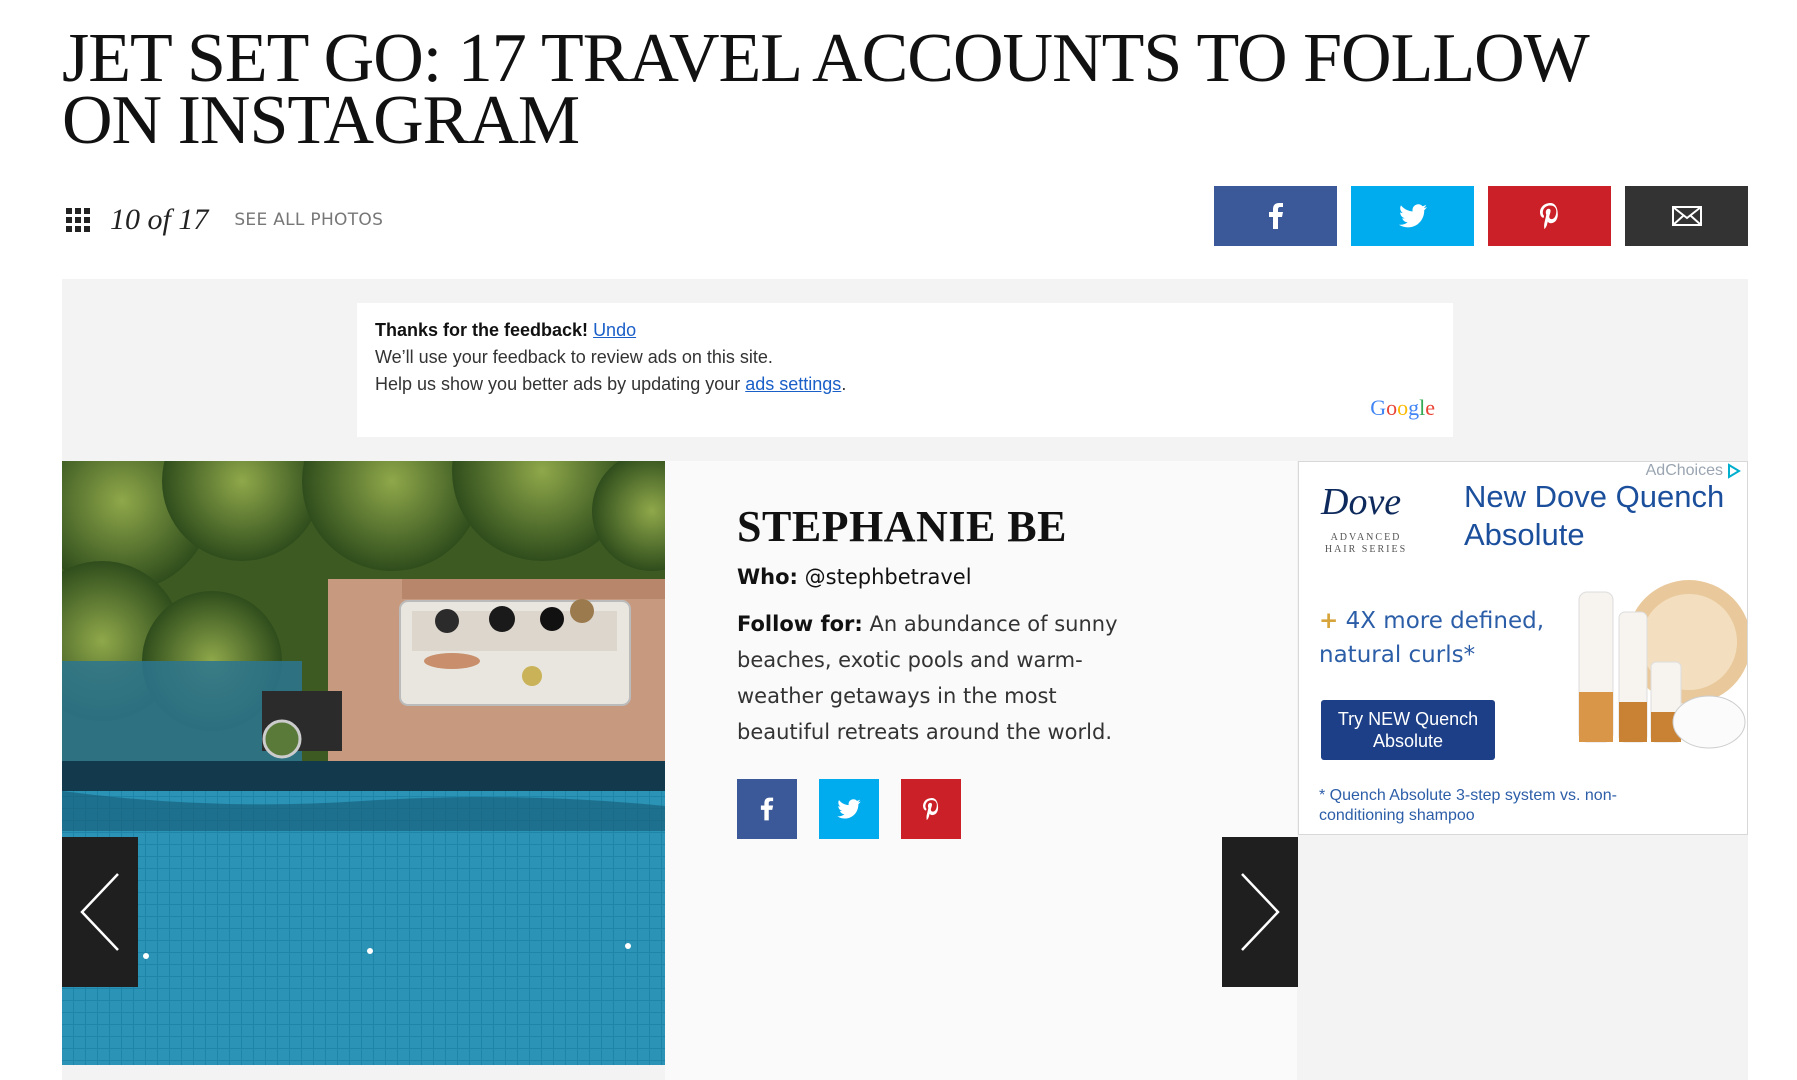 This screenshot has width=1797, height=1080. Describe the element at coordinates (767, 577) in the screenshot. I see `who-label: Who:` at that location.